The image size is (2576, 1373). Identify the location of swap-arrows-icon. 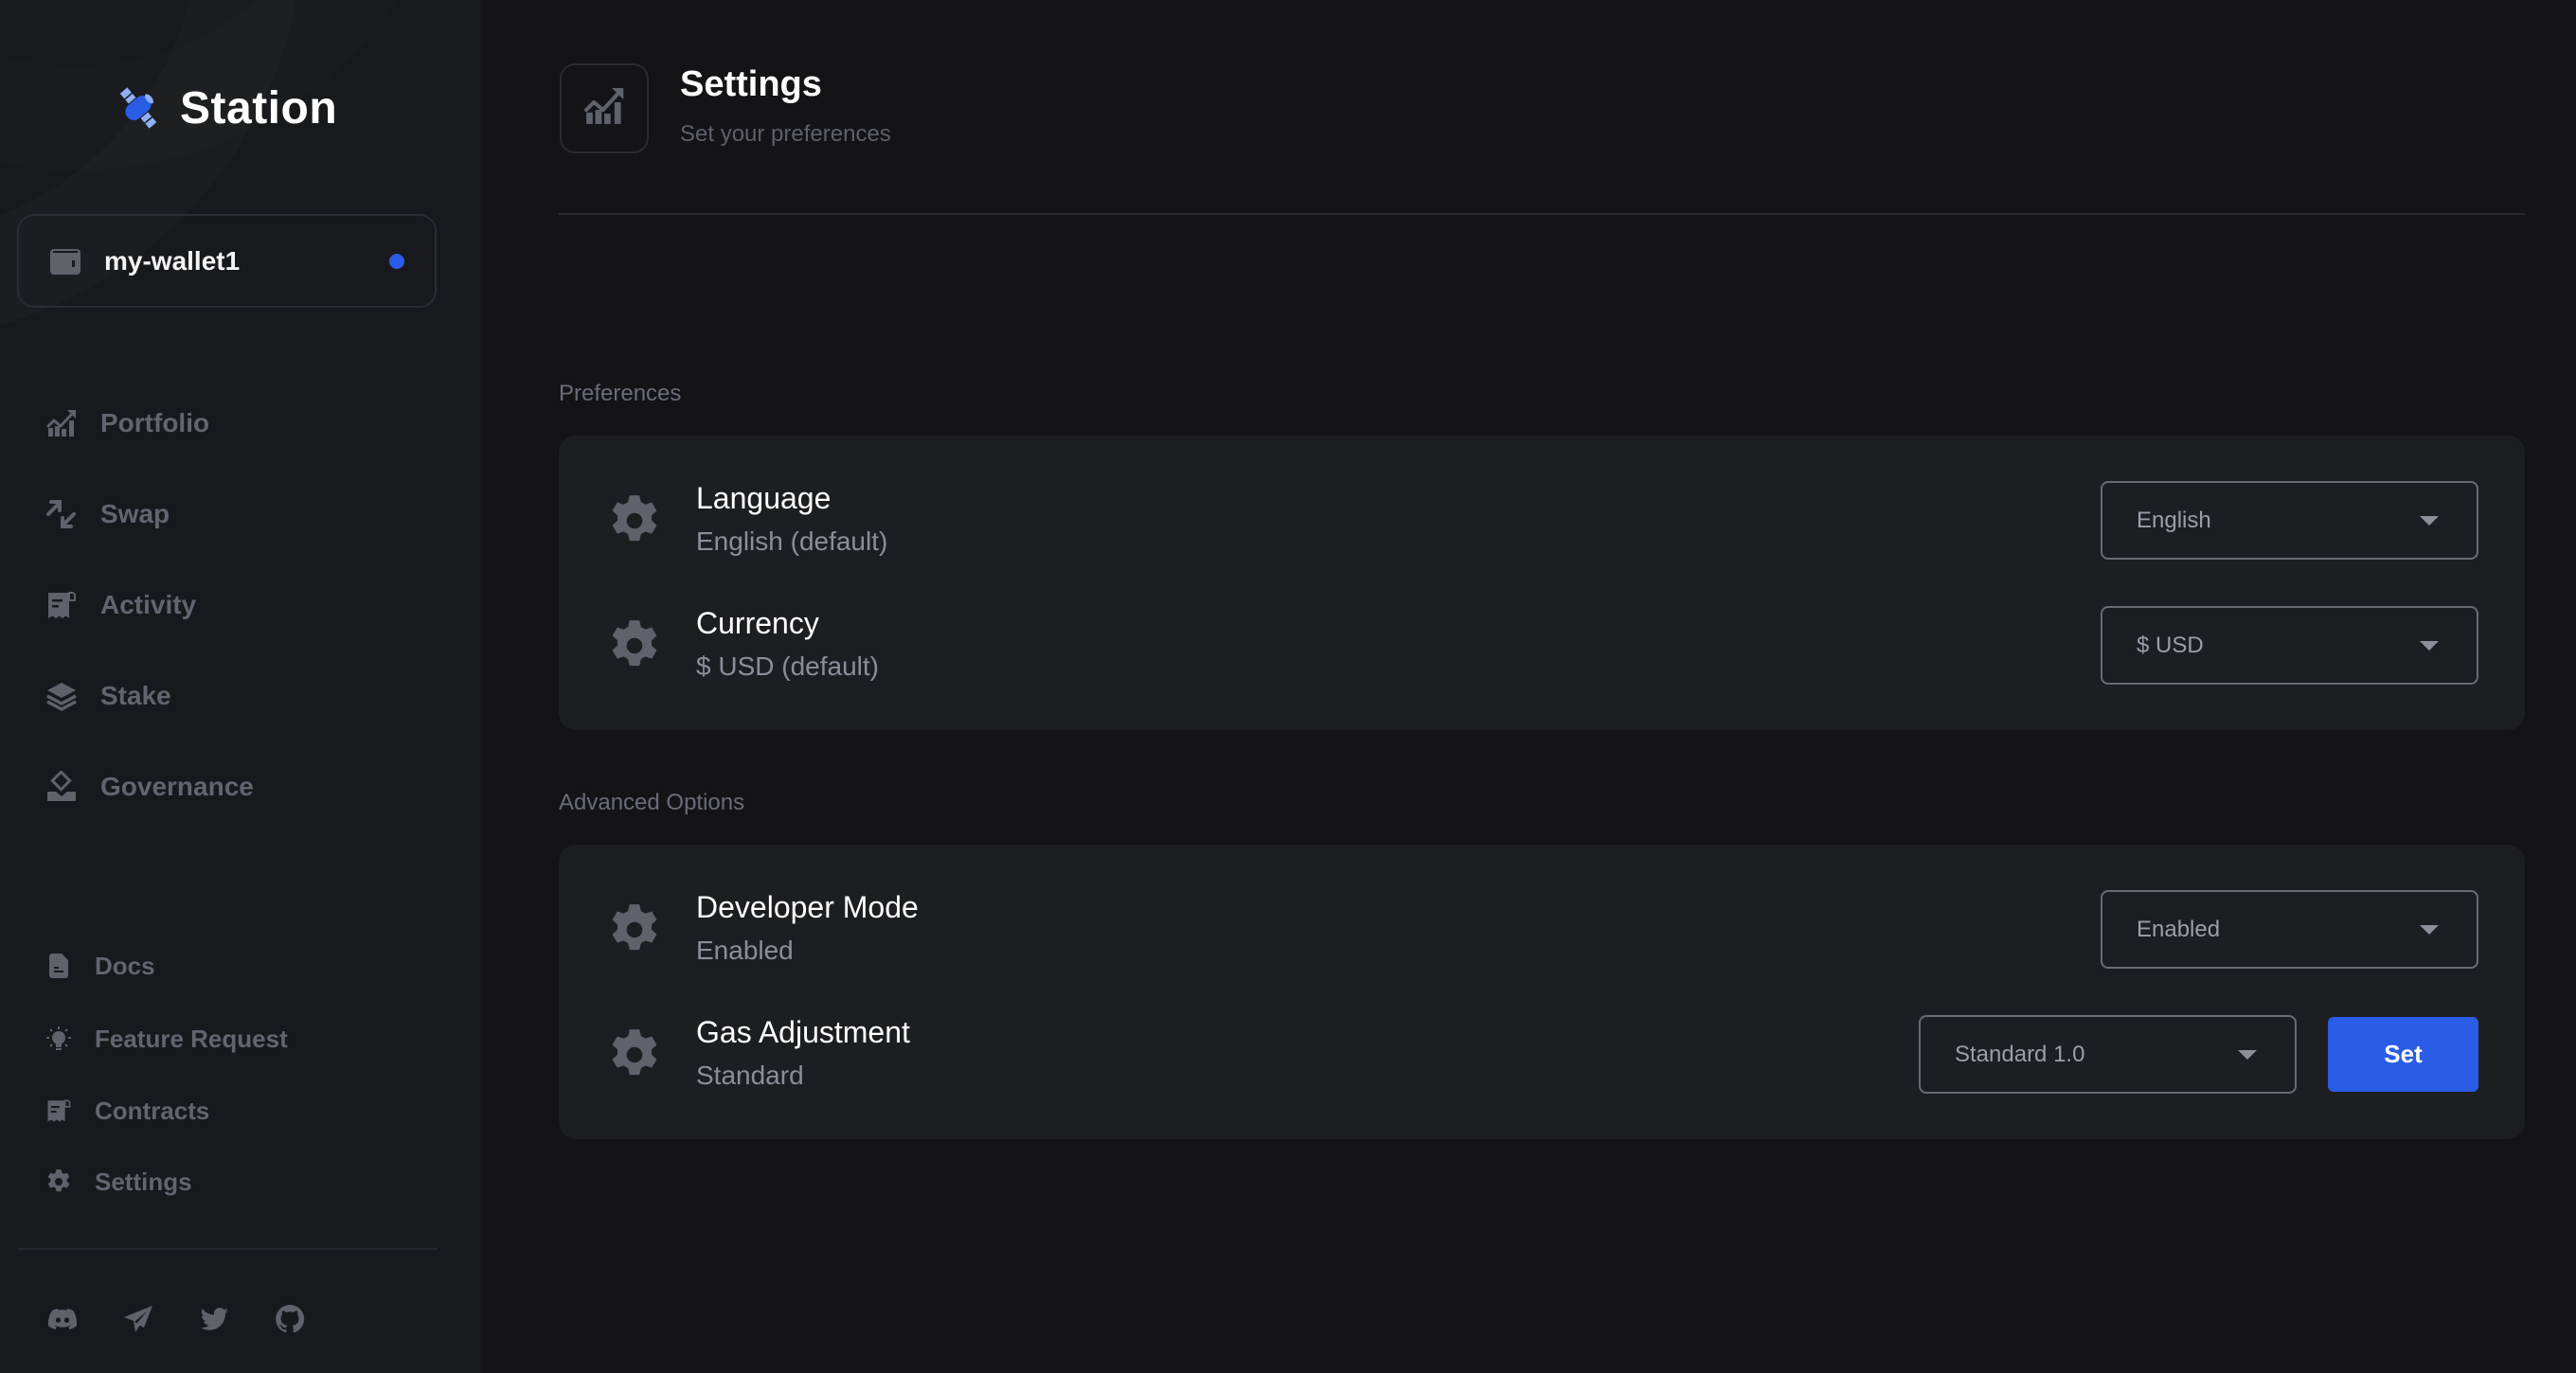
(61, 514).